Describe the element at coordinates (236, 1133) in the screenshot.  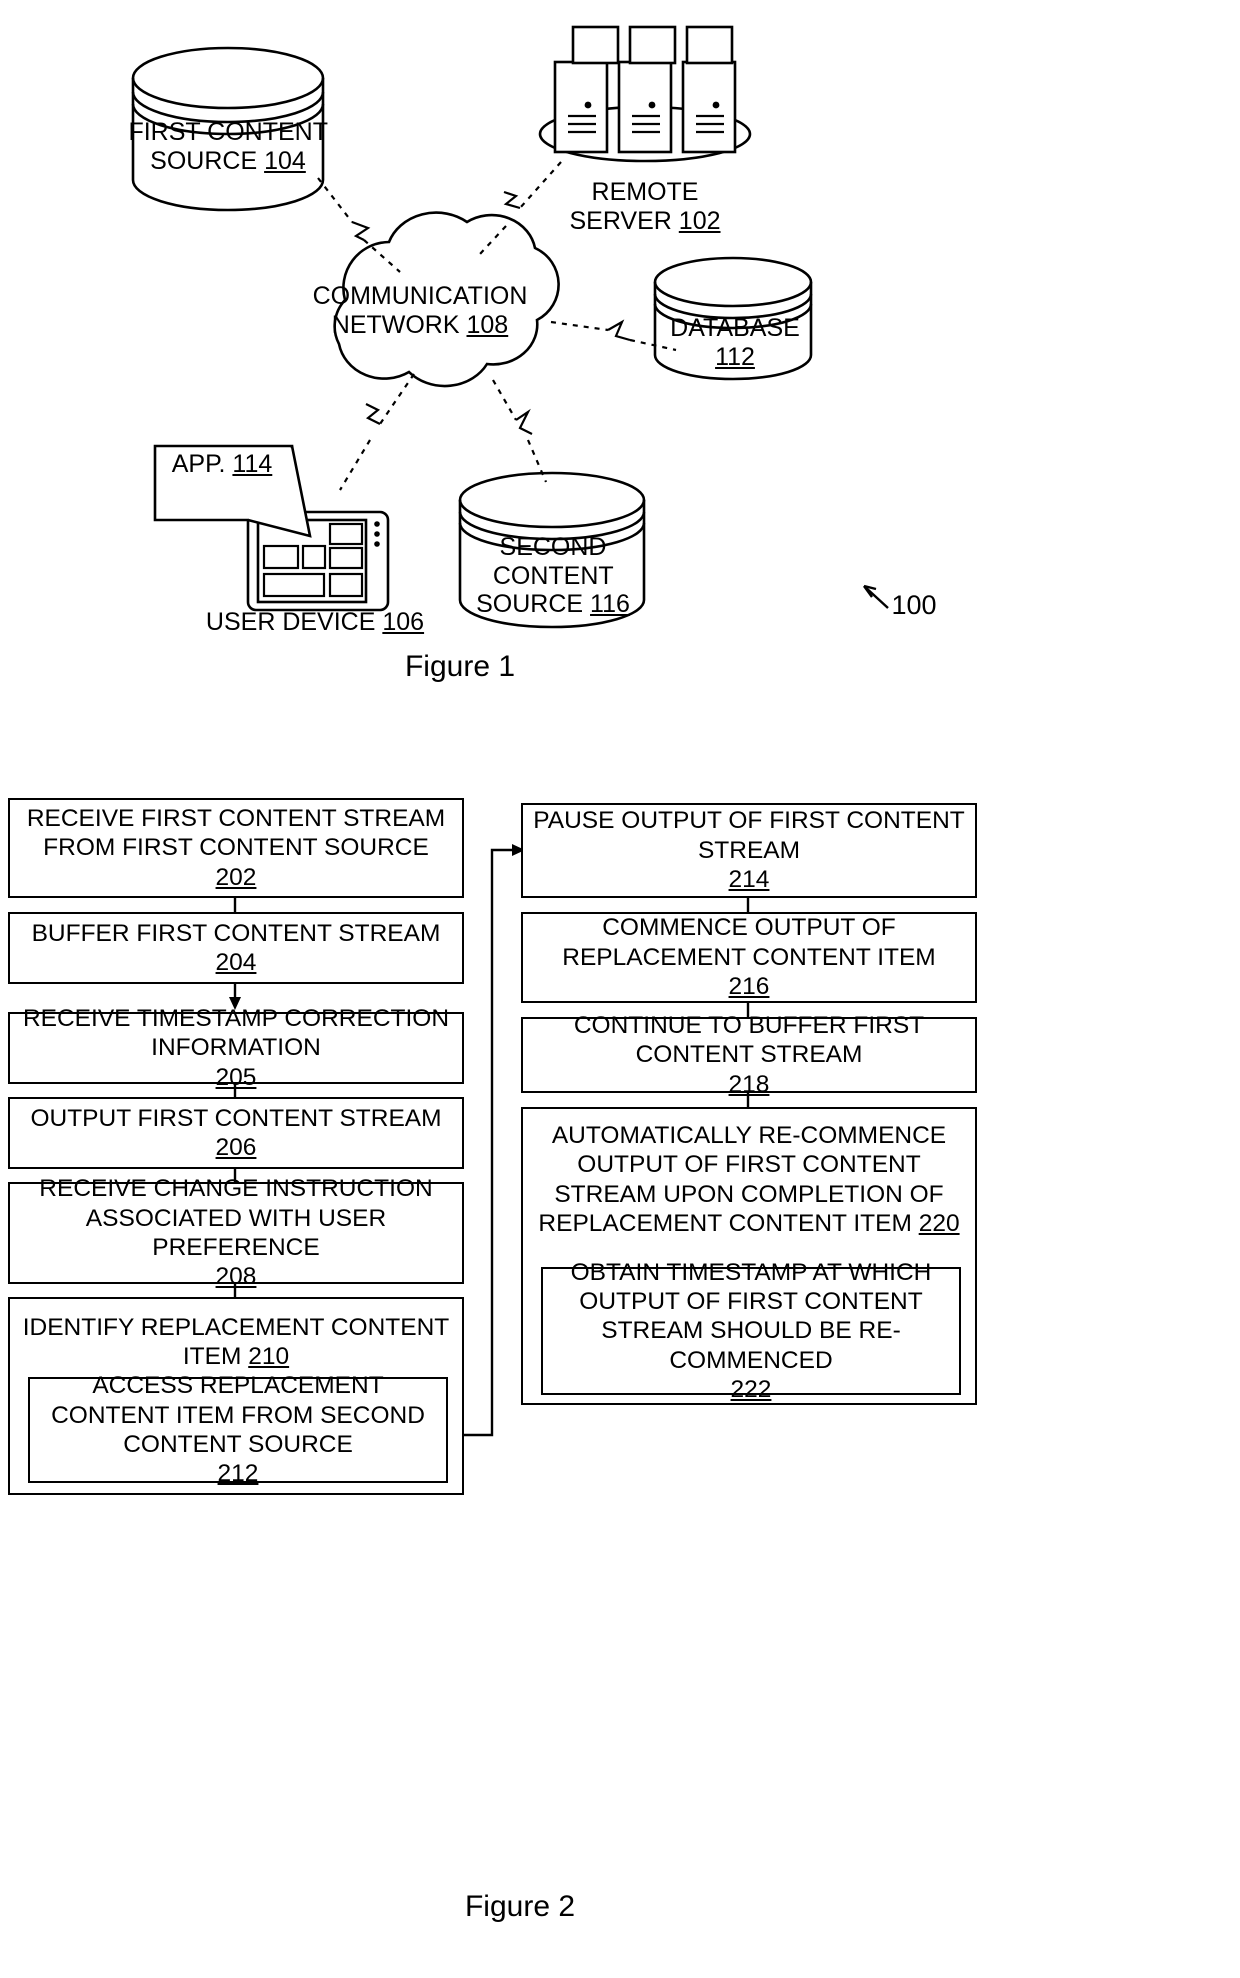
I see `flow-box-206: OUTPUT FIRST CONTENT STREAM 206` at that location.